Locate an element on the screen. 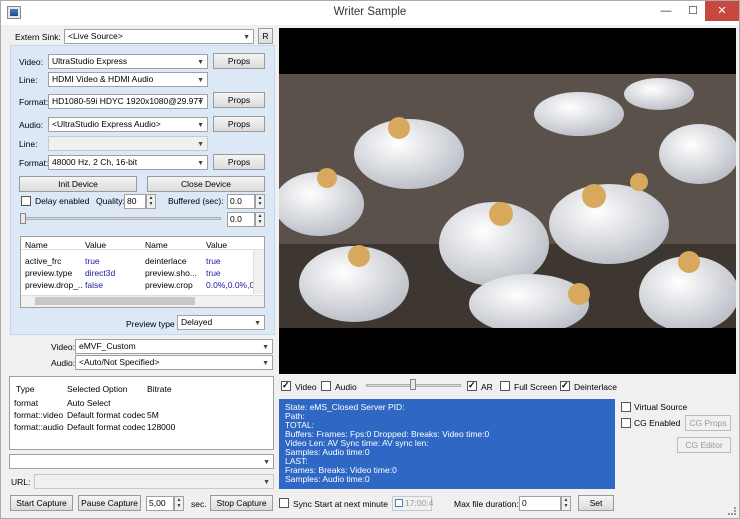 This screenshot has height=519, width=740. max-duration-input: 0 is located at coordinates (540, 503).